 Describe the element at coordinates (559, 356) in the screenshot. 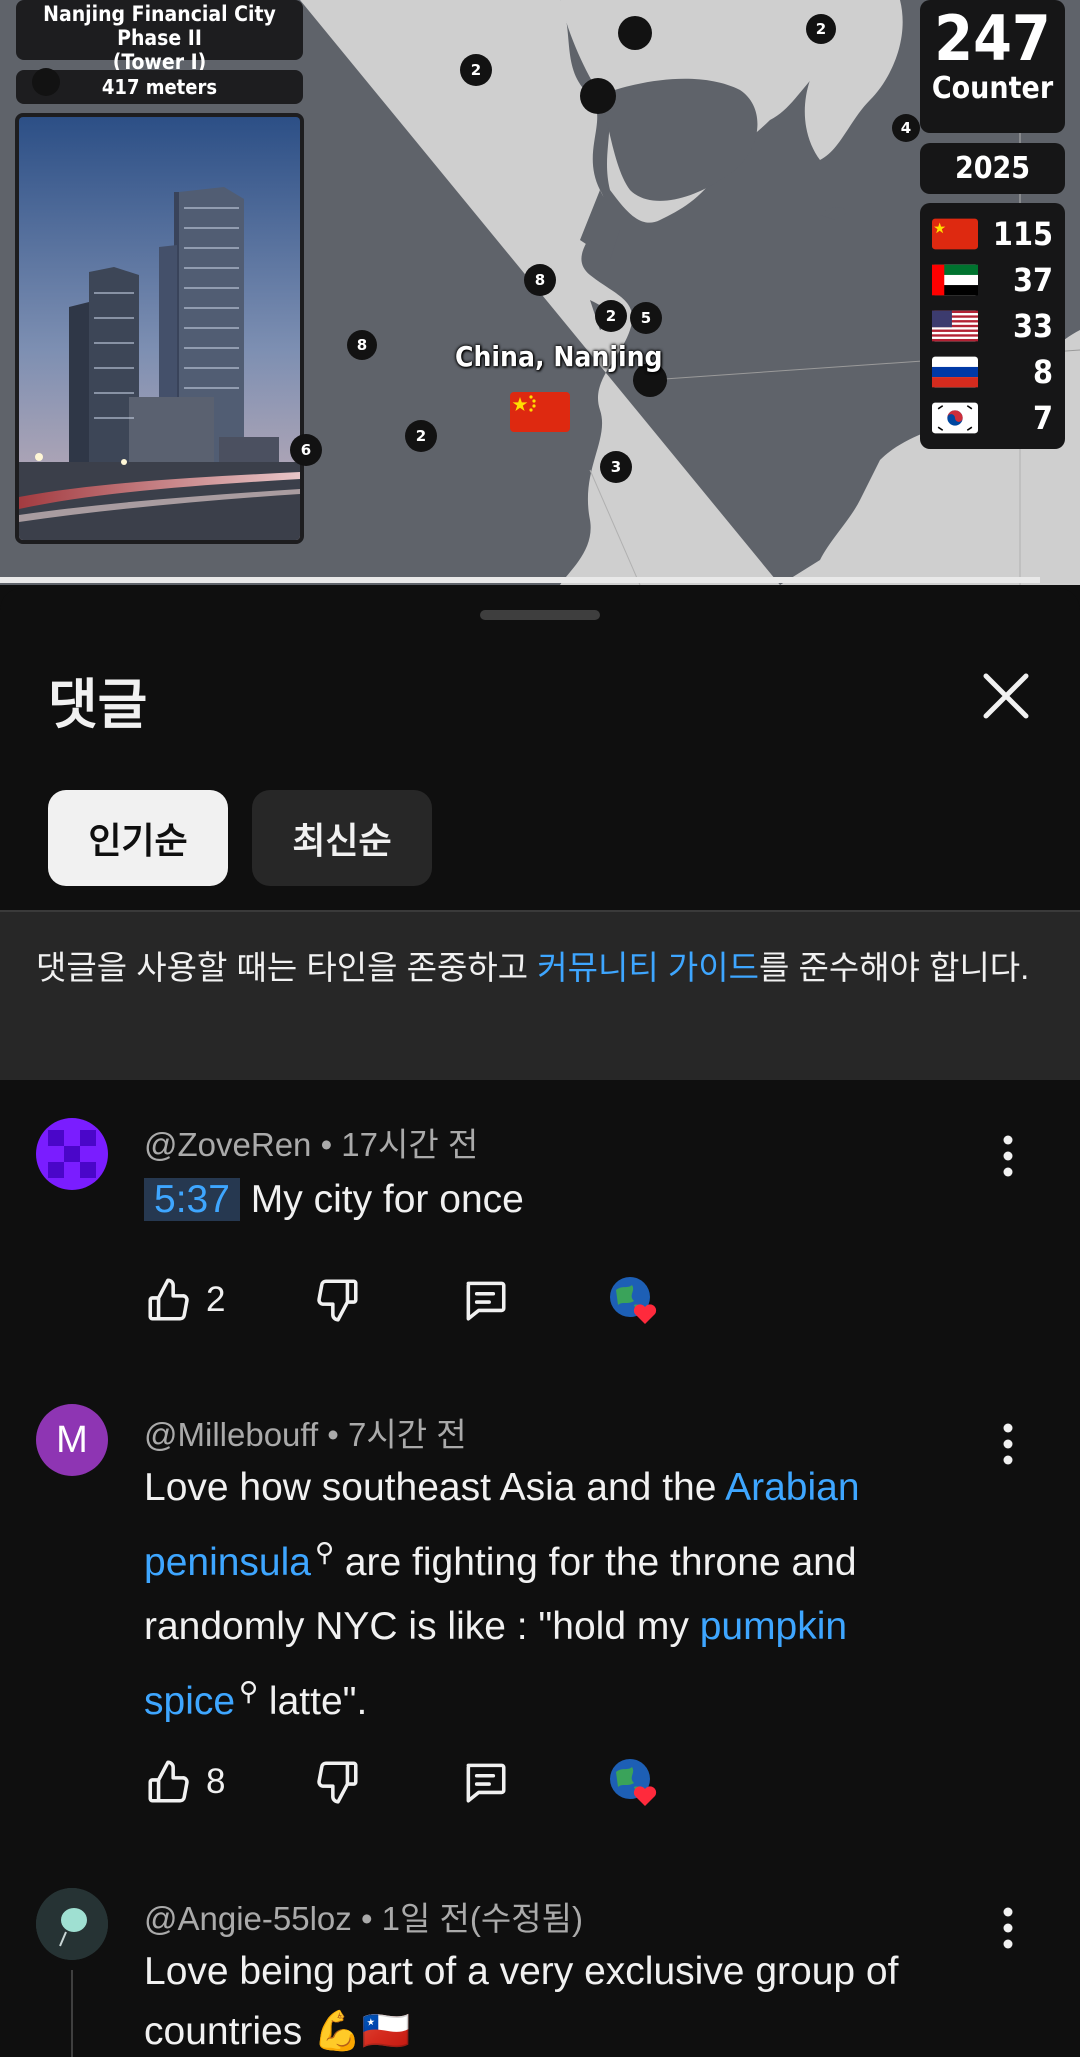

I see `location-label: China, Nanjing` at that location.